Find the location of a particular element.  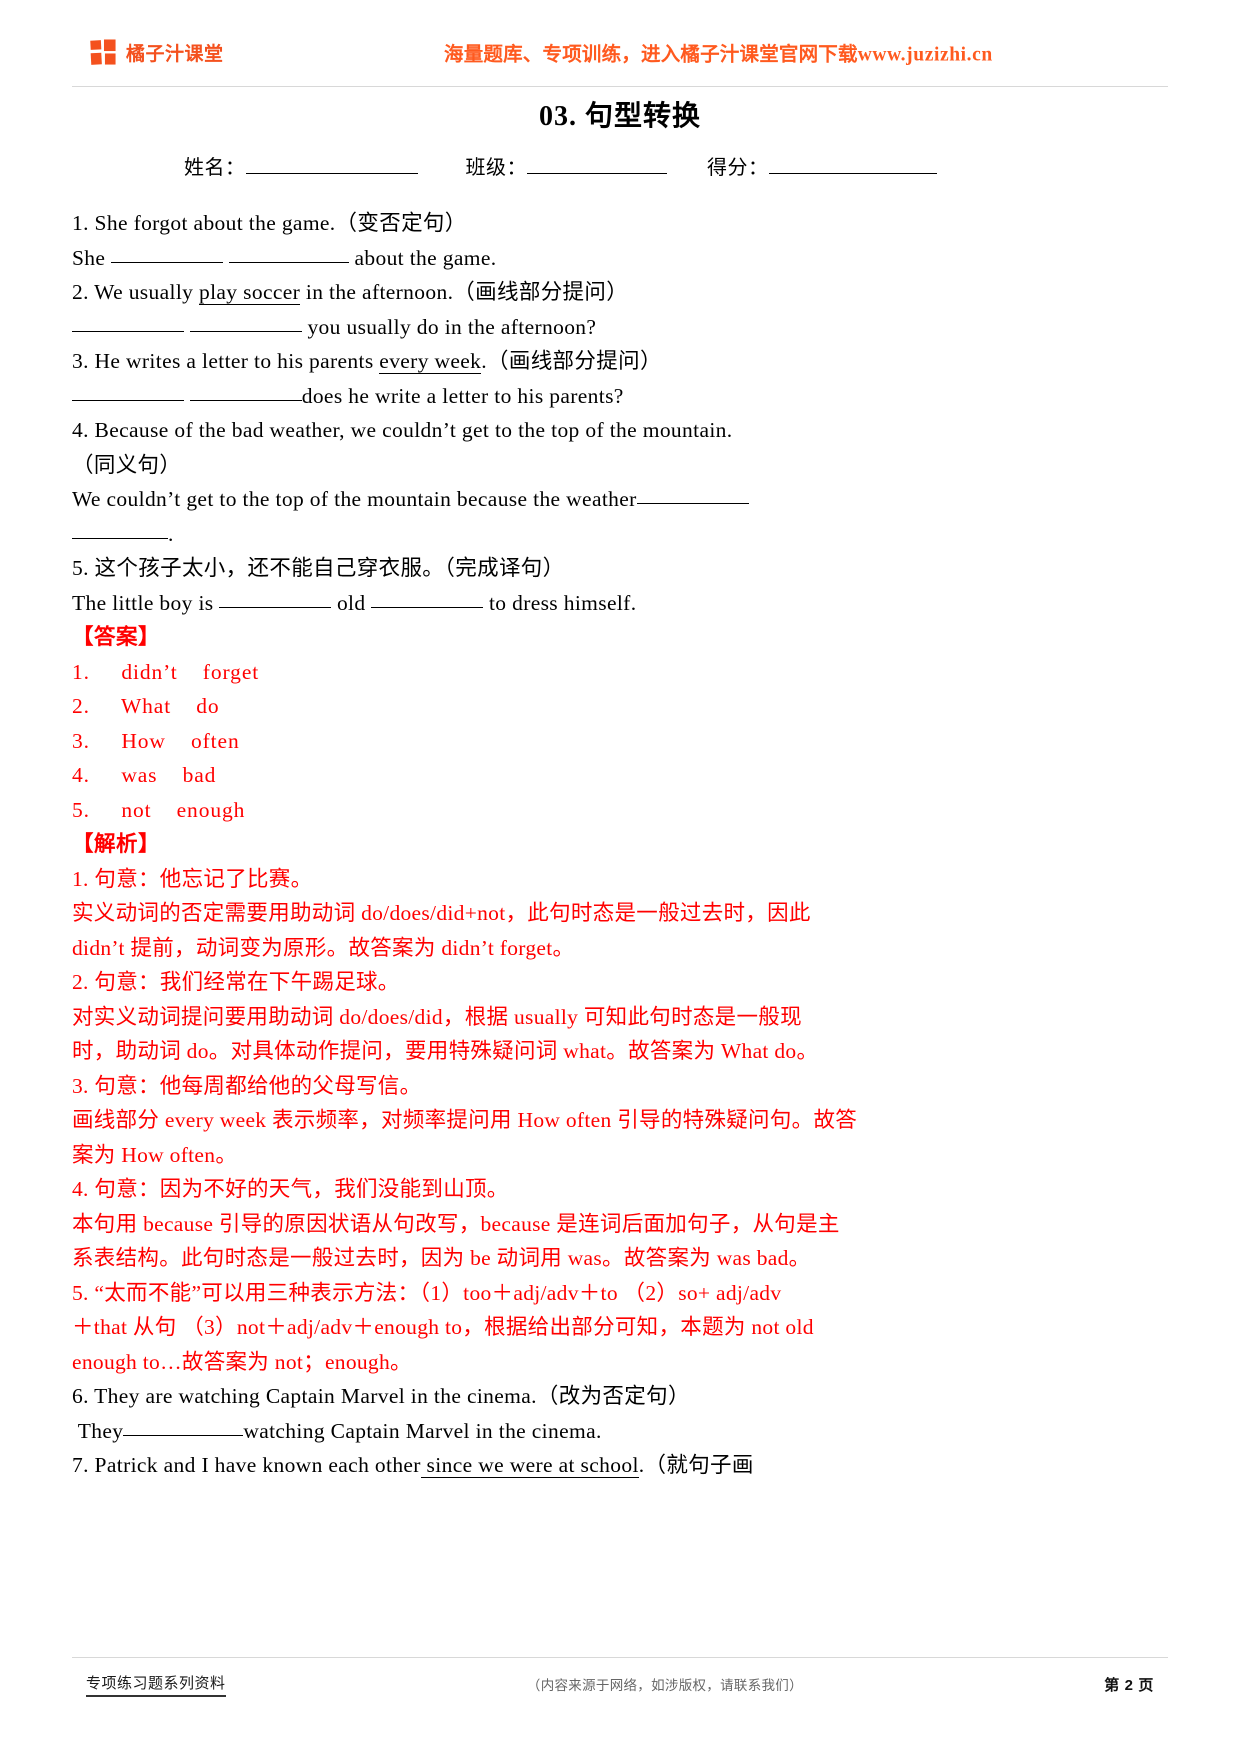

analysis-line: 3. 句意：他每周都给他的父母写信。 is located at coordinates (247, 1085).